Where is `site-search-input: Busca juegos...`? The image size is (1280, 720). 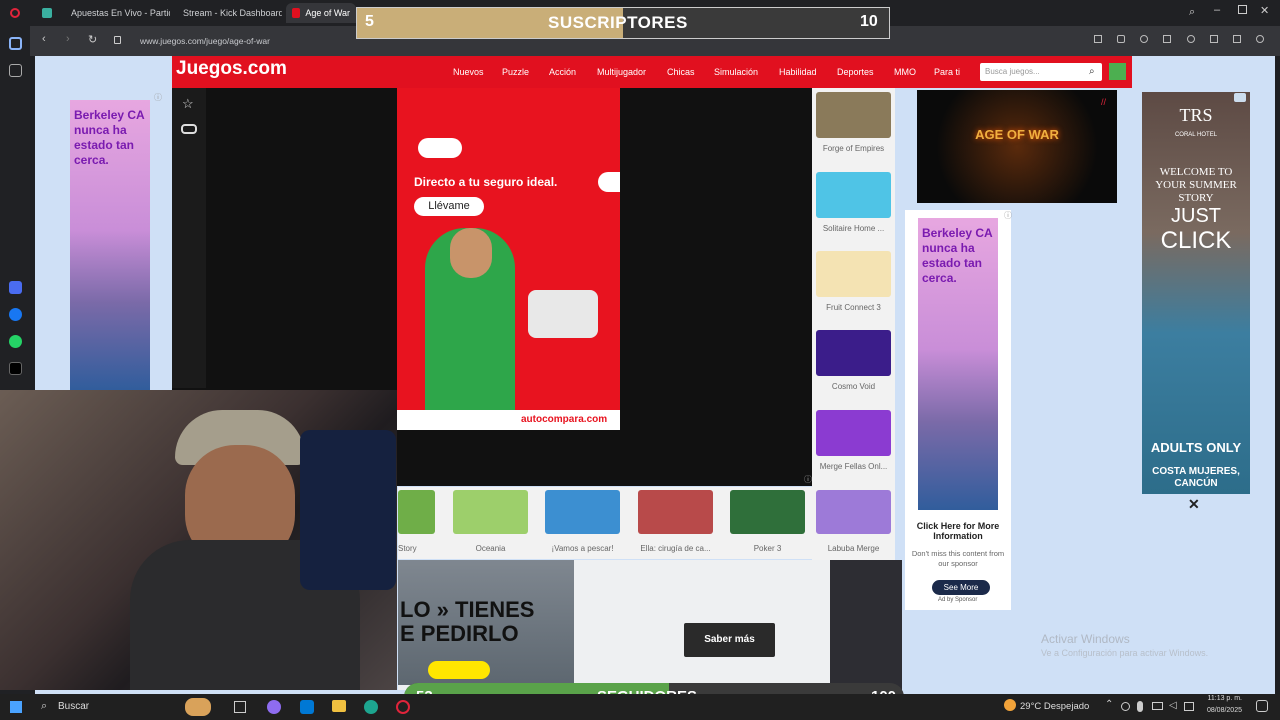 site-search-input: Busca juegos... is located at coordinates (1041, 72).